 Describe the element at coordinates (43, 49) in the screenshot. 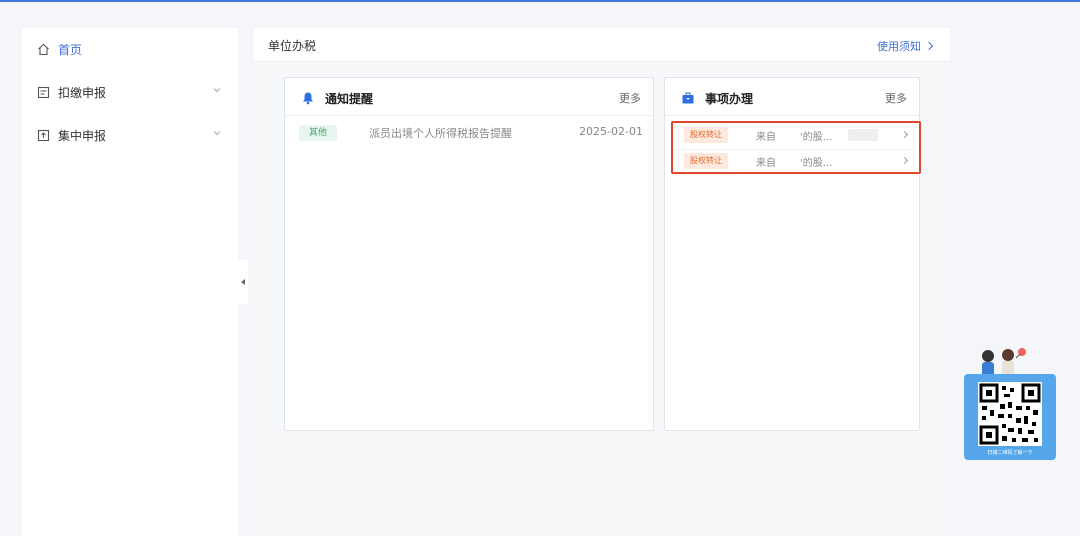

I see `home-icon` at that location.